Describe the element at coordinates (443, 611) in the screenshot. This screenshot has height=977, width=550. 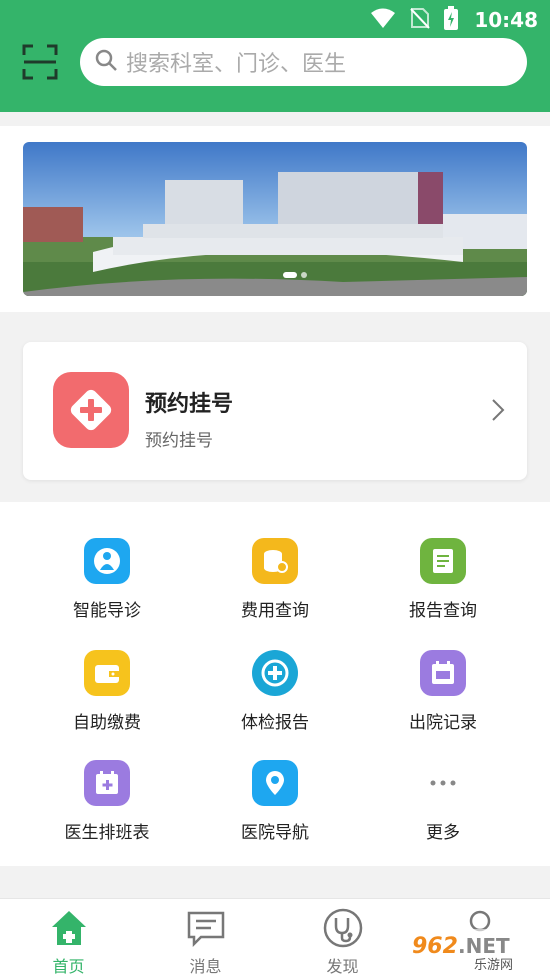
I see `grid-label: 报告查询` at that location.